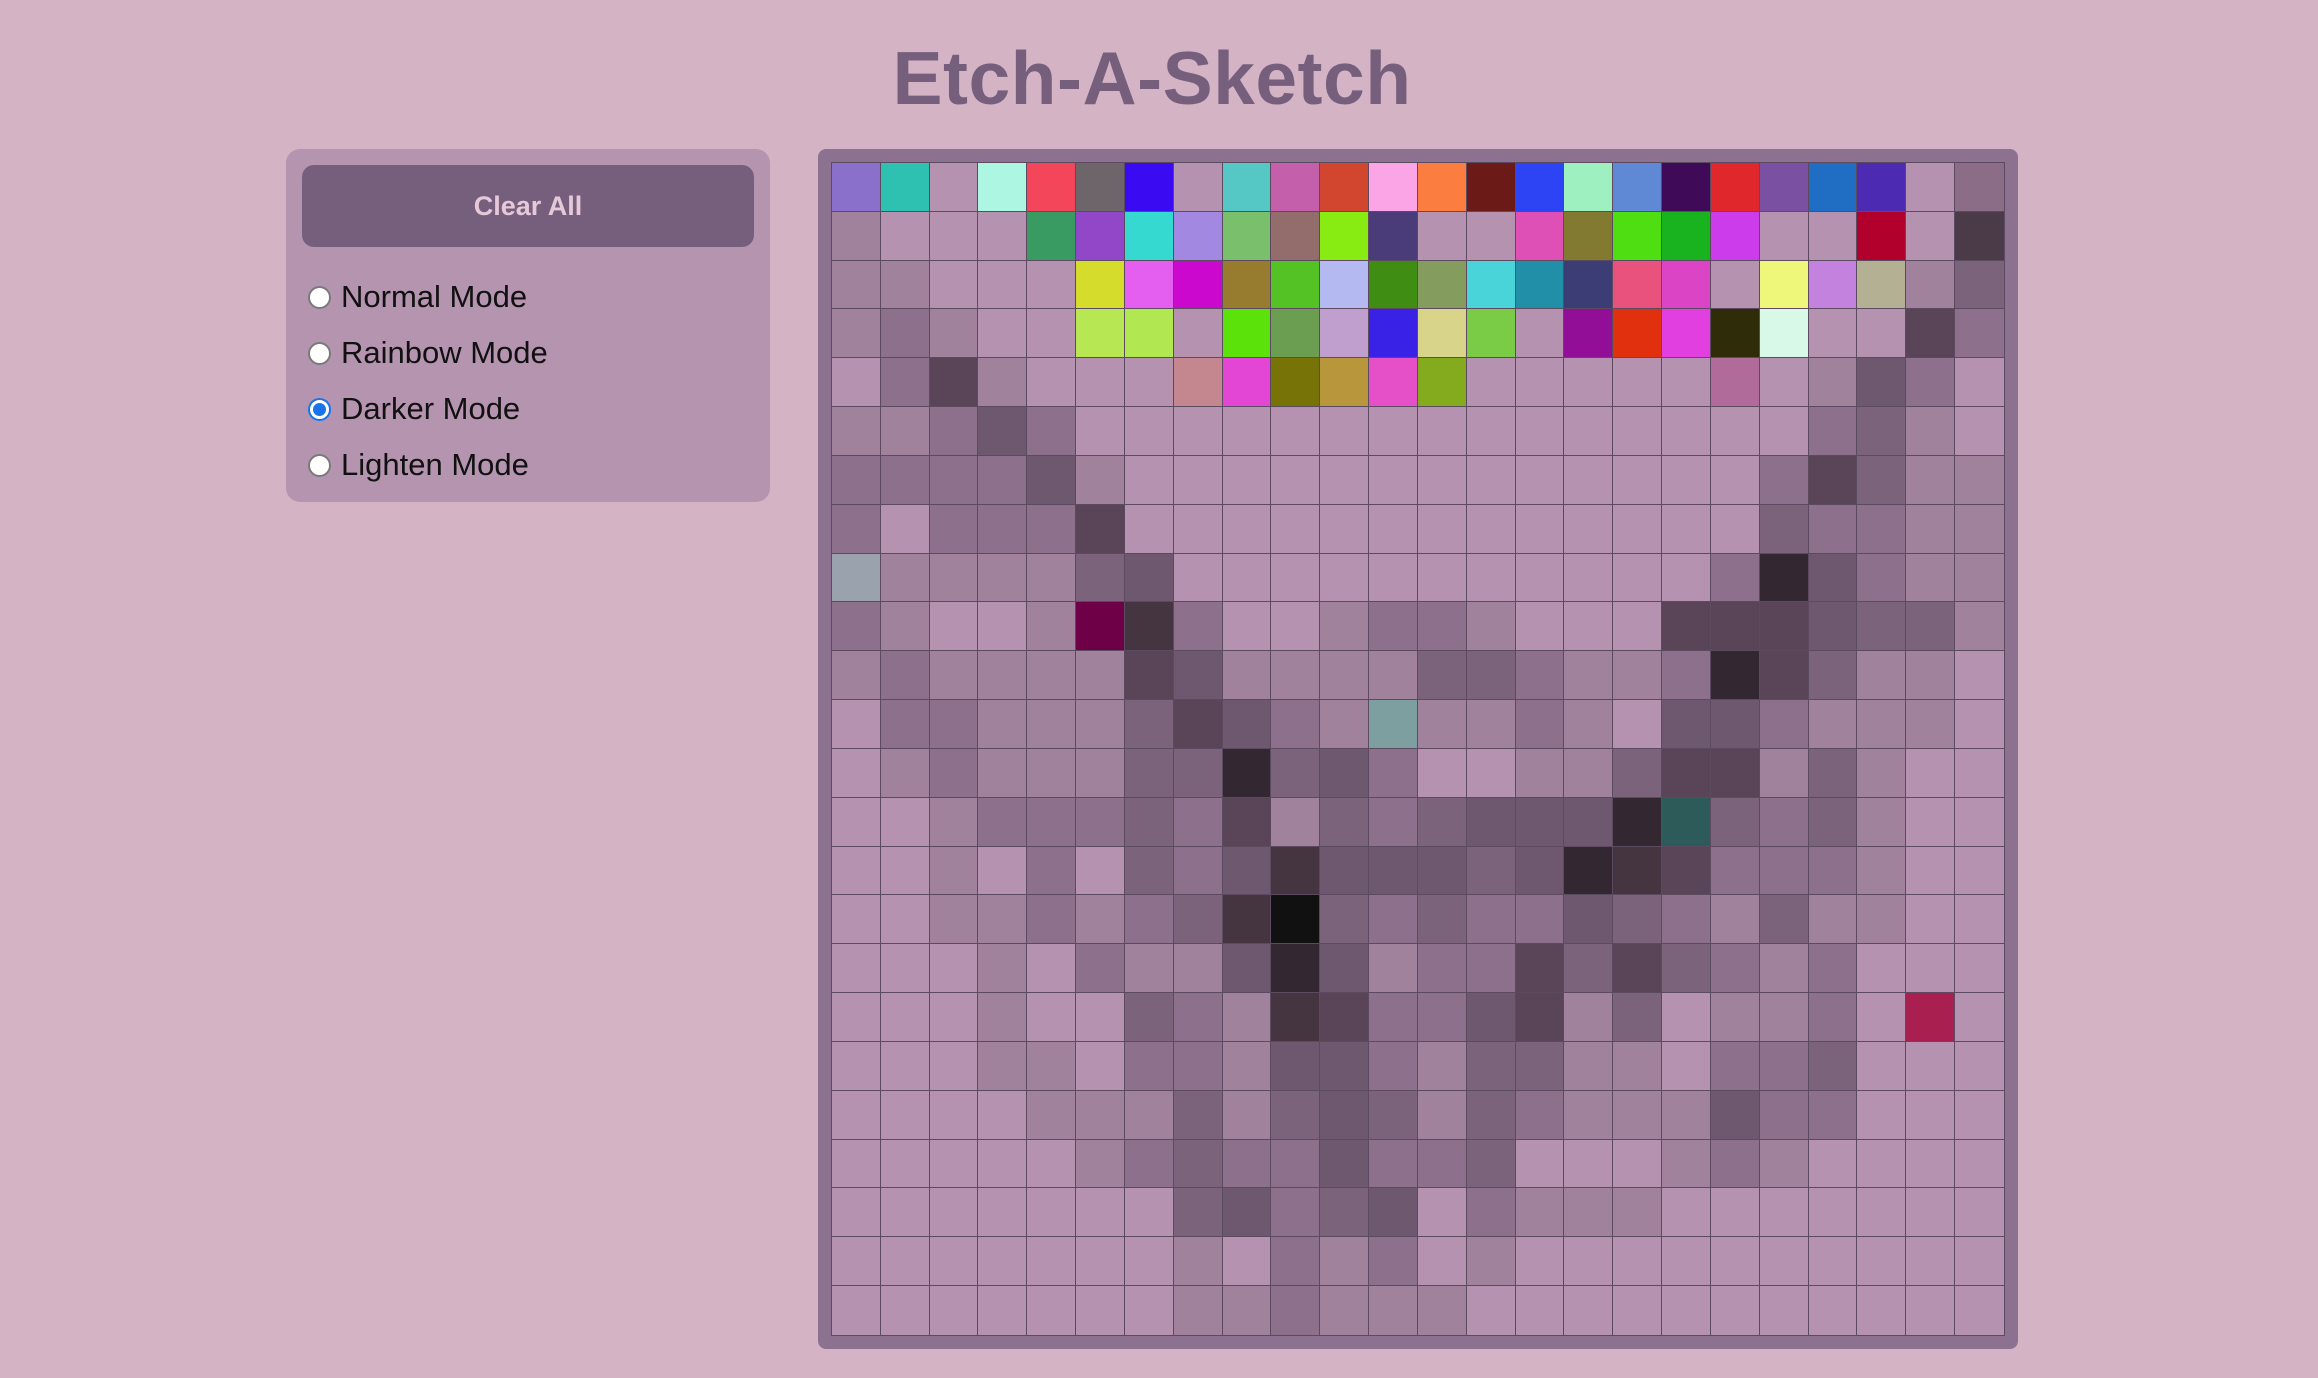  Describe the element at coordinates (428, 297) in the screenshot. I see `normal-mode-option: Normal Mode` at that location.